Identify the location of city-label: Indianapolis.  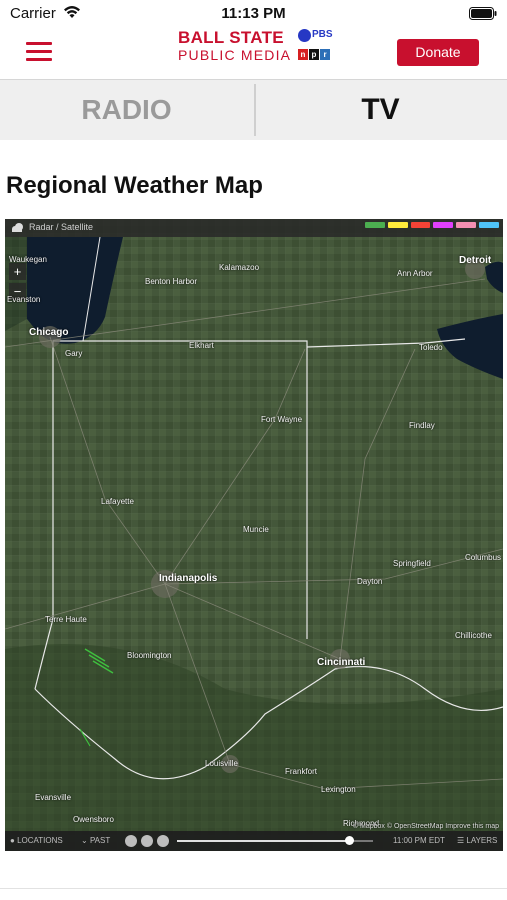
(188, 578).